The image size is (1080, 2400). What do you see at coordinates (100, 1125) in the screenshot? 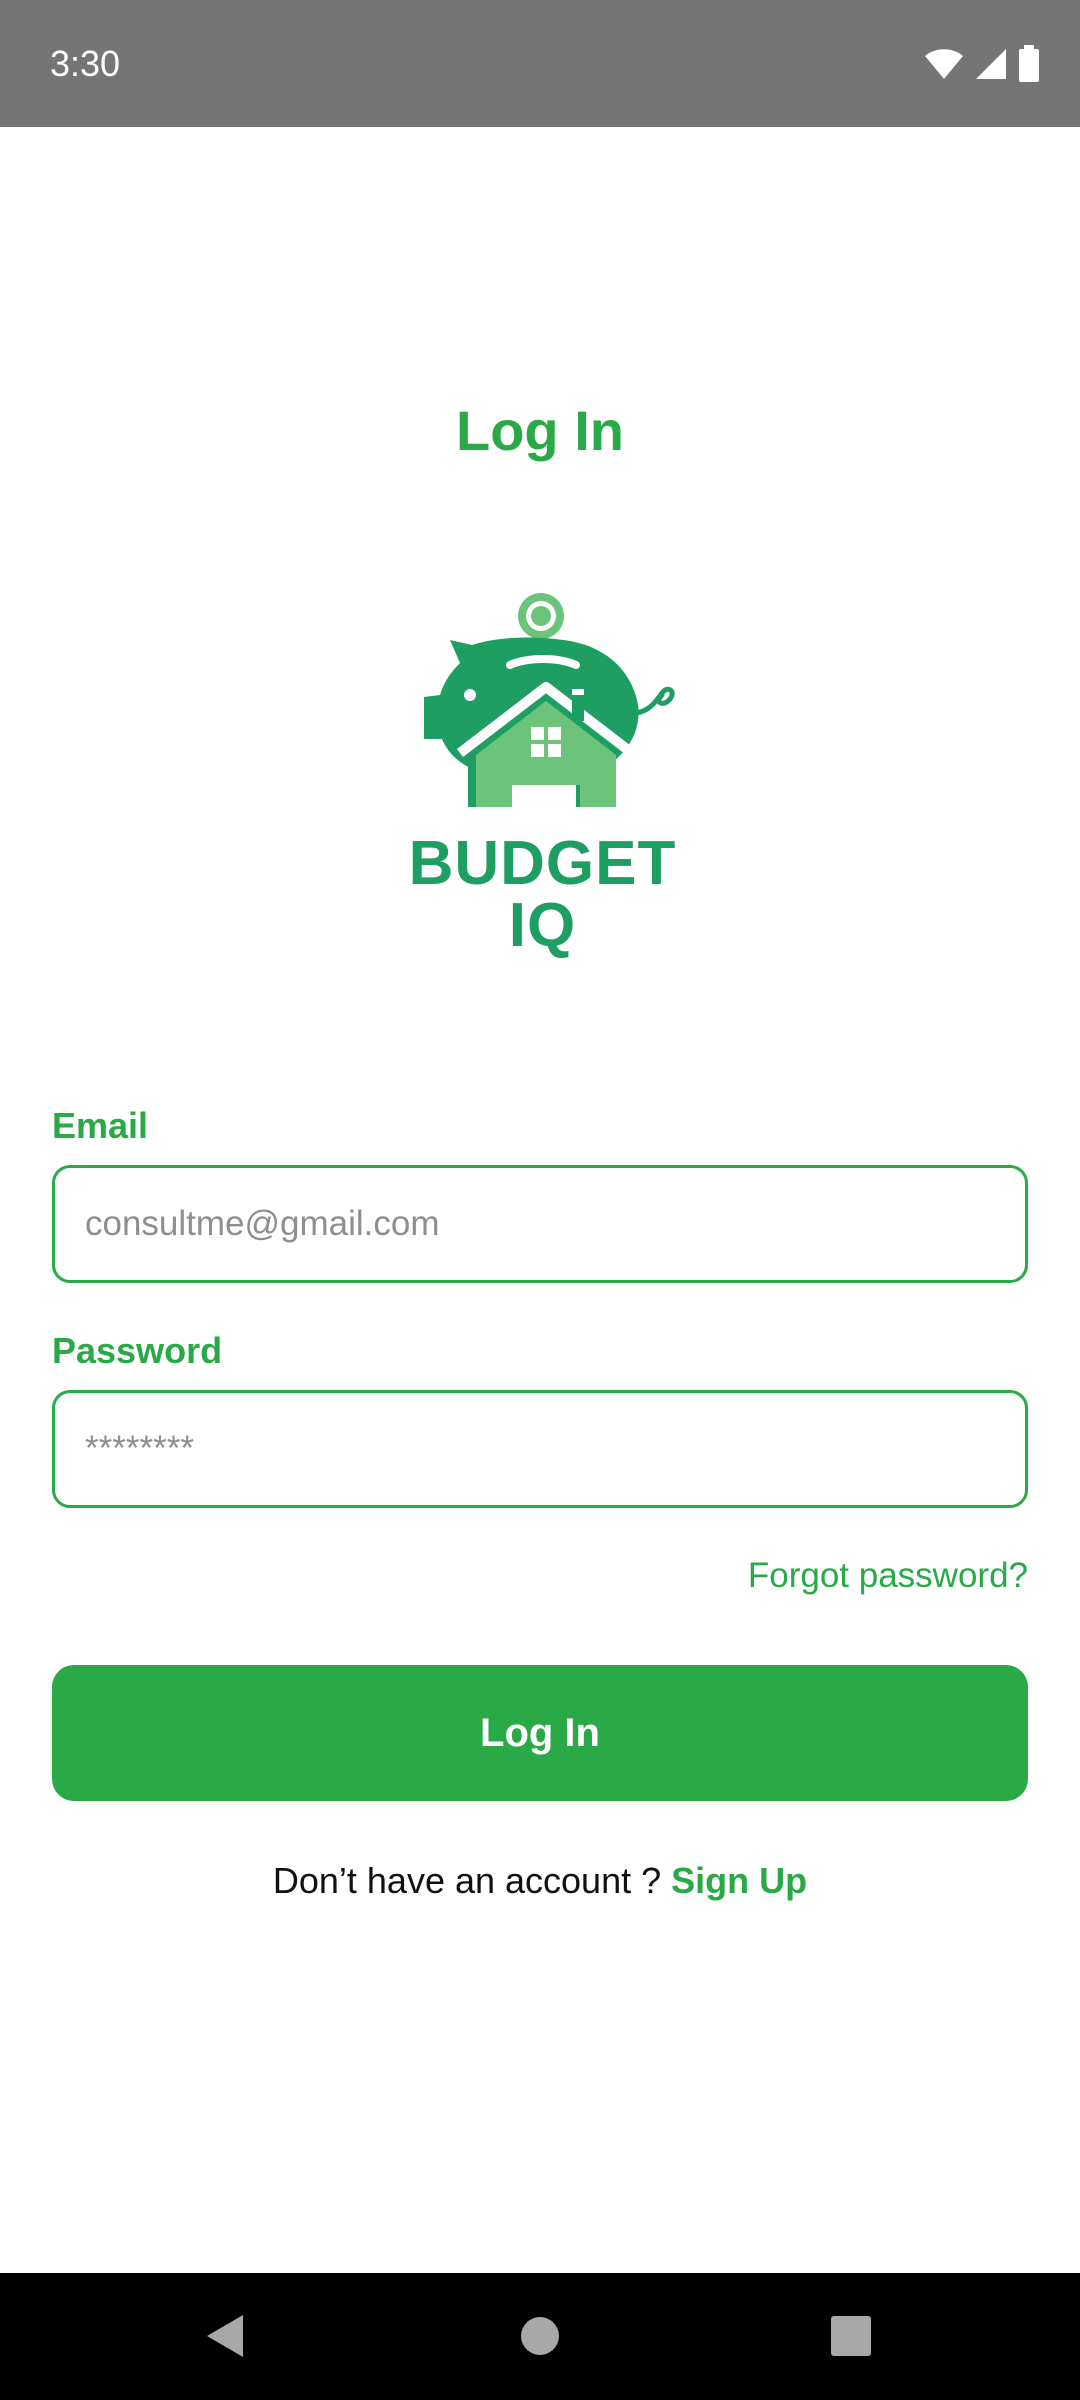
I see `email-label: Email` at bounding box center [100, 1125].